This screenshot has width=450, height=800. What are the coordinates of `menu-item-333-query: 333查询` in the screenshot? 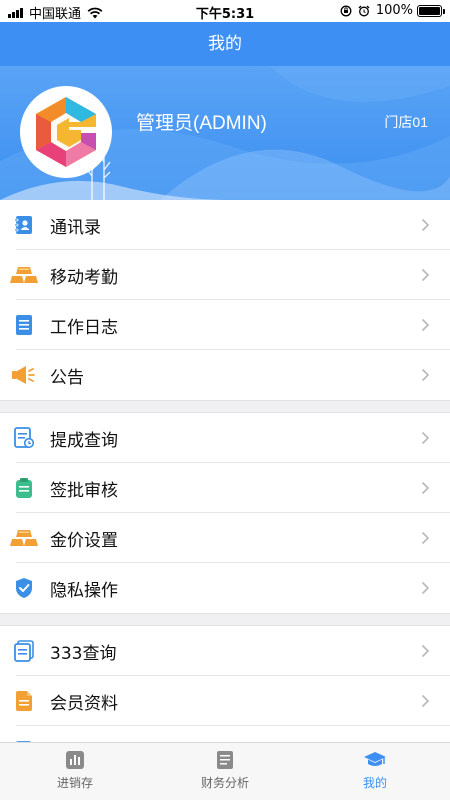 It's located at (225, 651).